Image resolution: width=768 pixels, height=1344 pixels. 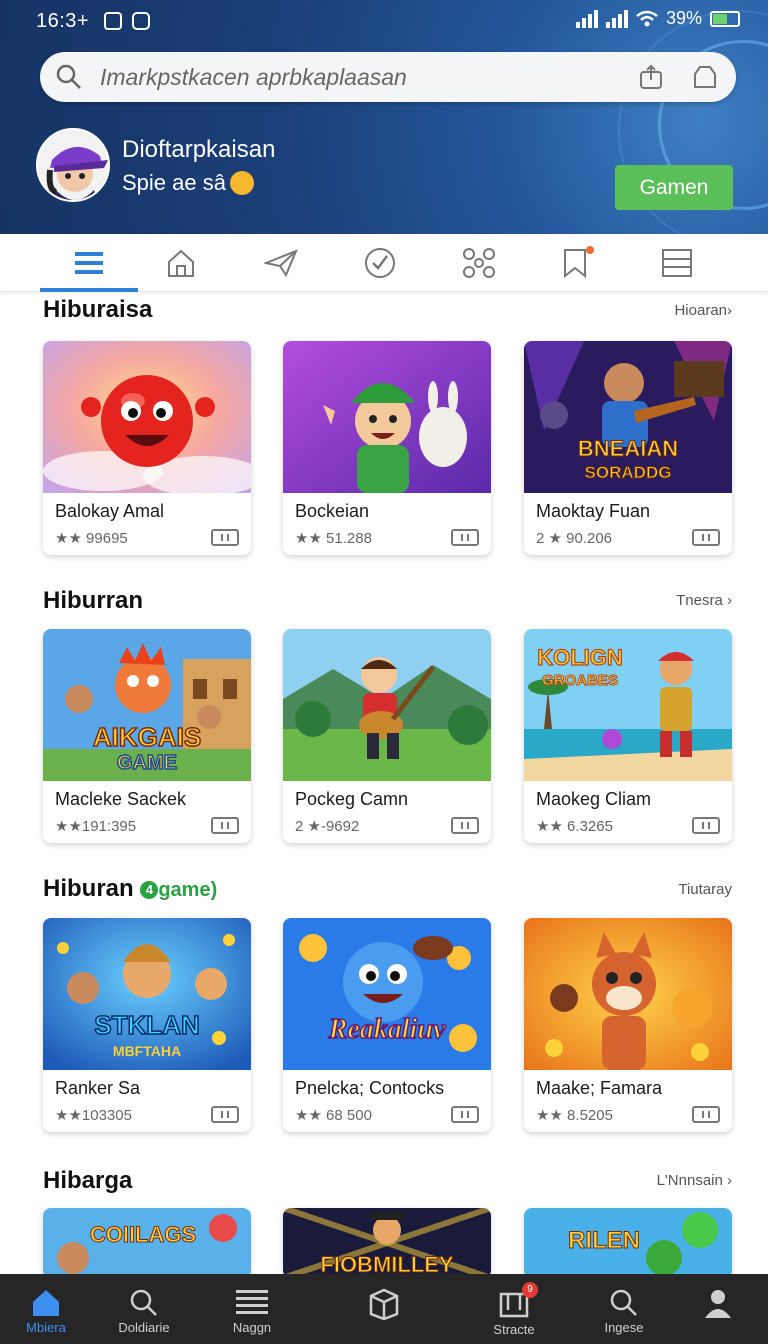 What do you see at coordinates (73, 165) in the screenshot?
I see `avatar` at bounding box center [73, 165].